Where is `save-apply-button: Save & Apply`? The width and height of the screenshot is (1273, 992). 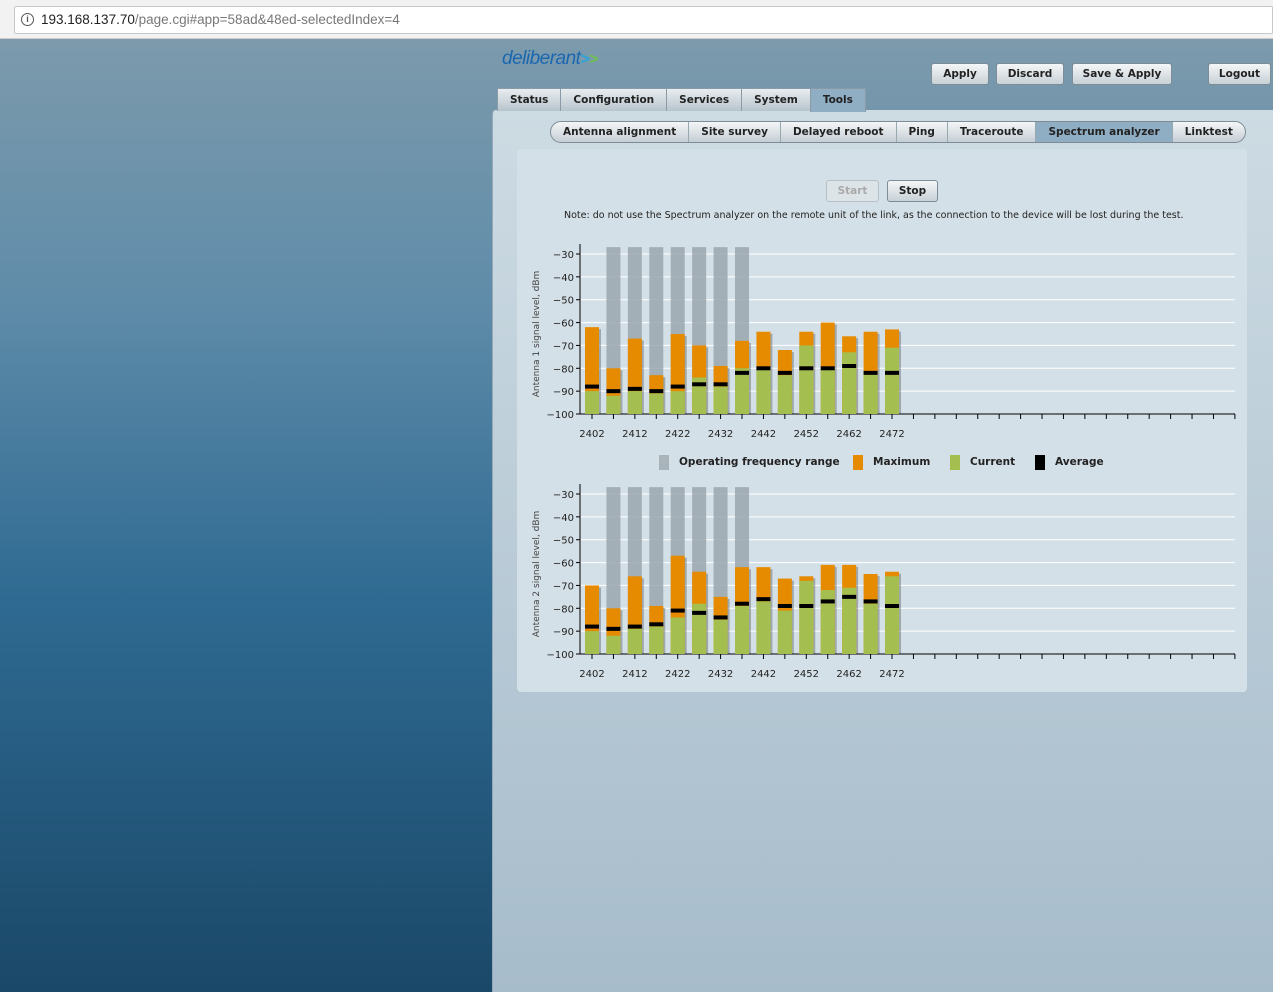
save-apply-button: Save & Apply is located at coordinates (1122, 74).